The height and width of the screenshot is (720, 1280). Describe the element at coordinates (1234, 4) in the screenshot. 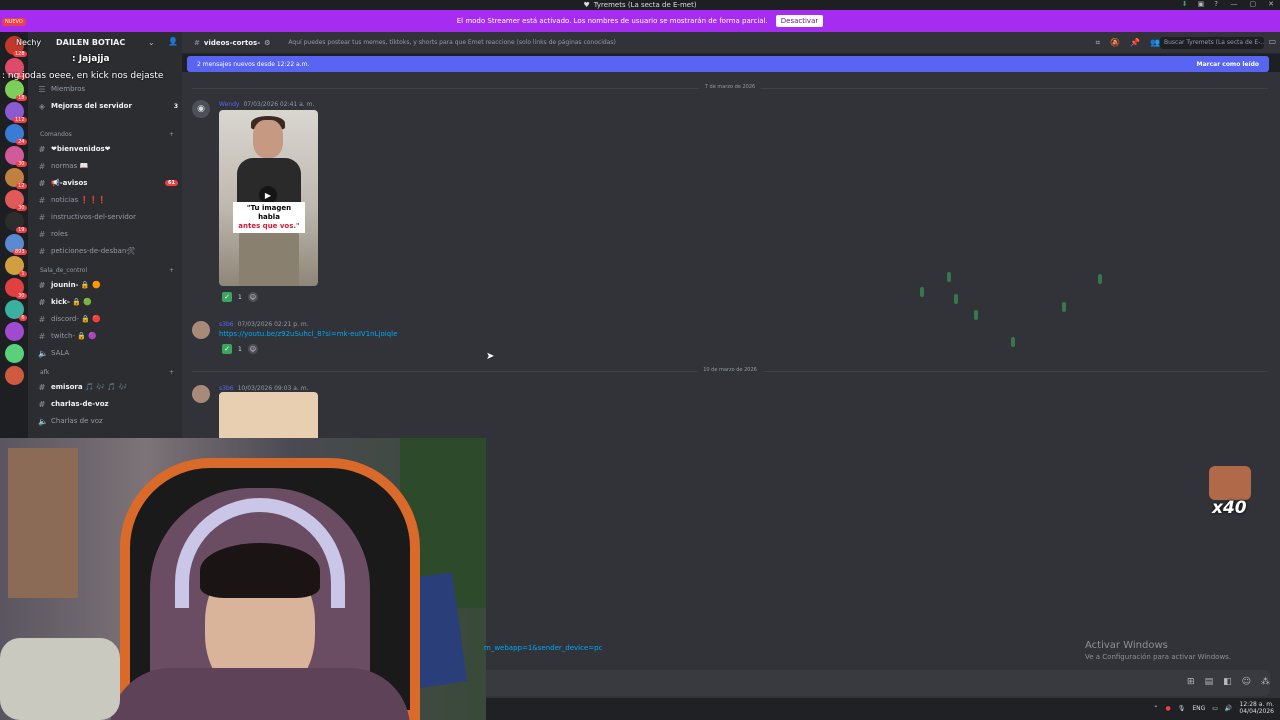

I see `minimize-icon: —` at that location.